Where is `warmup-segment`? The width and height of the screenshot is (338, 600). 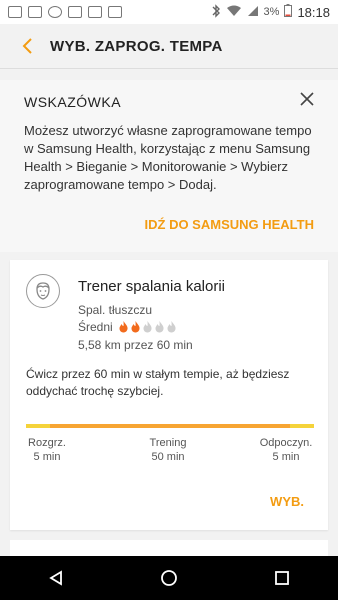
warmup-segment is located at coordinates (38, 426).